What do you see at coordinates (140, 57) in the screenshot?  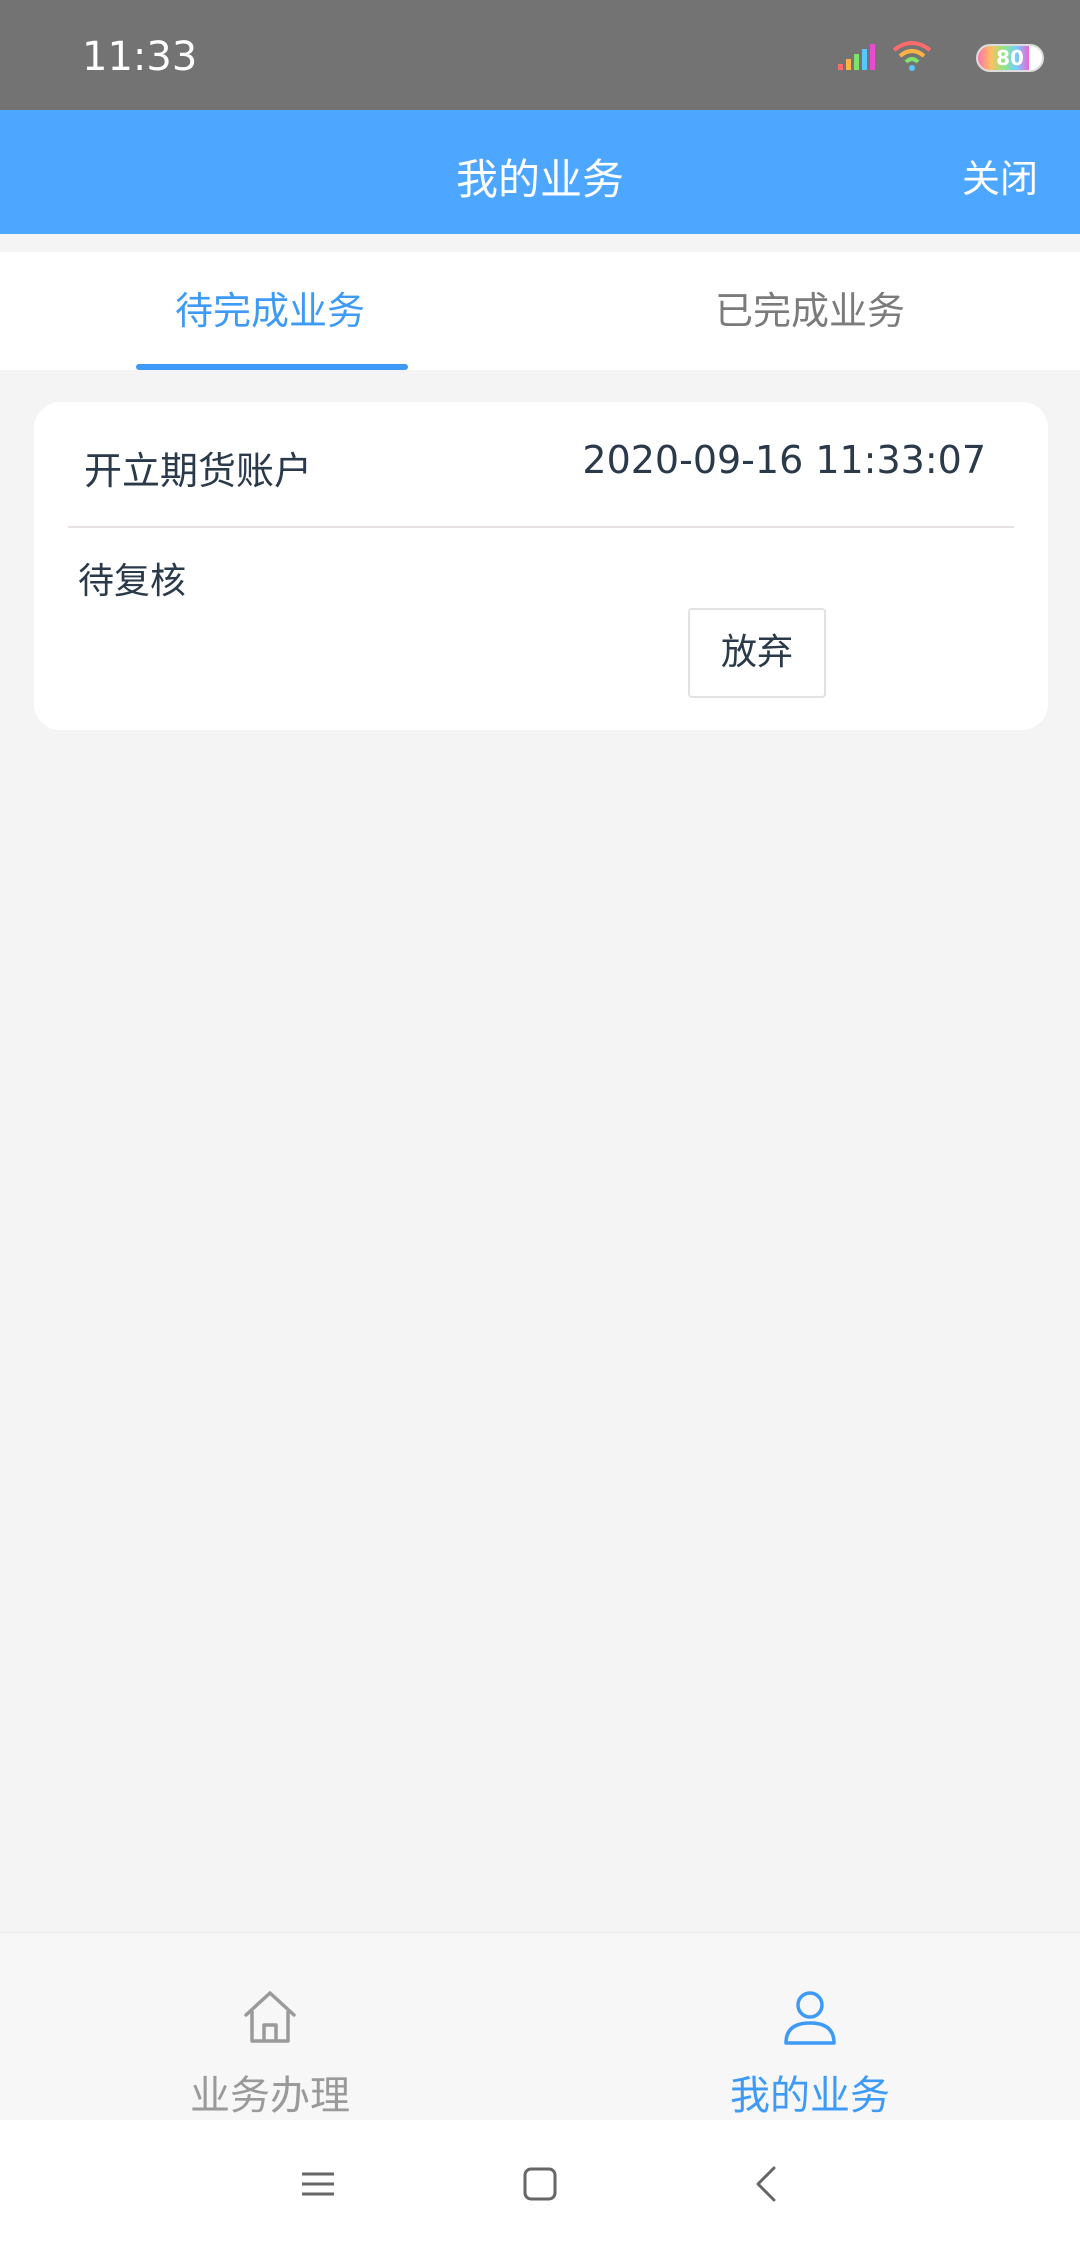 I see `status-time: 11:33` at bounding box center [140, 57].